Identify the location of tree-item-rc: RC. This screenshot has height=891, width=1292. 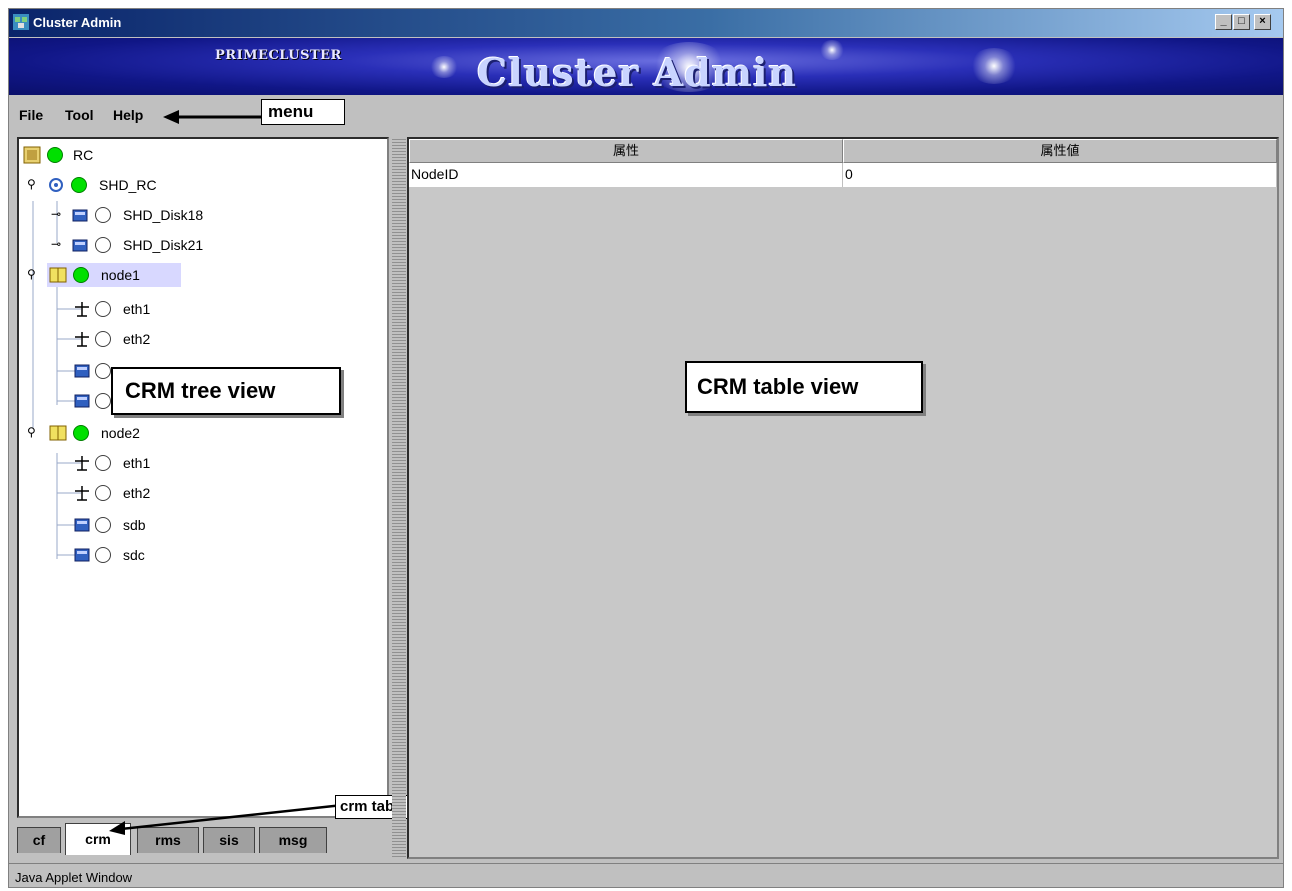
(203, 155).